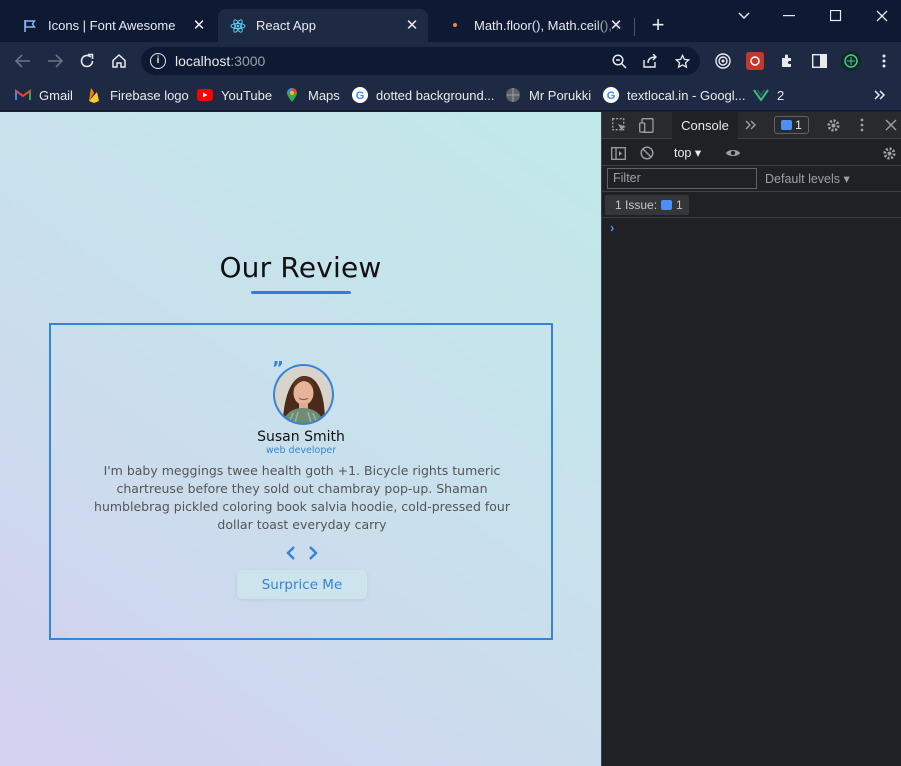 This screenshot has height=766, width=901. What do you see at coordinates (119, 61) in the screenshot?
I see `home-icon` at bounding box center [119, 61].